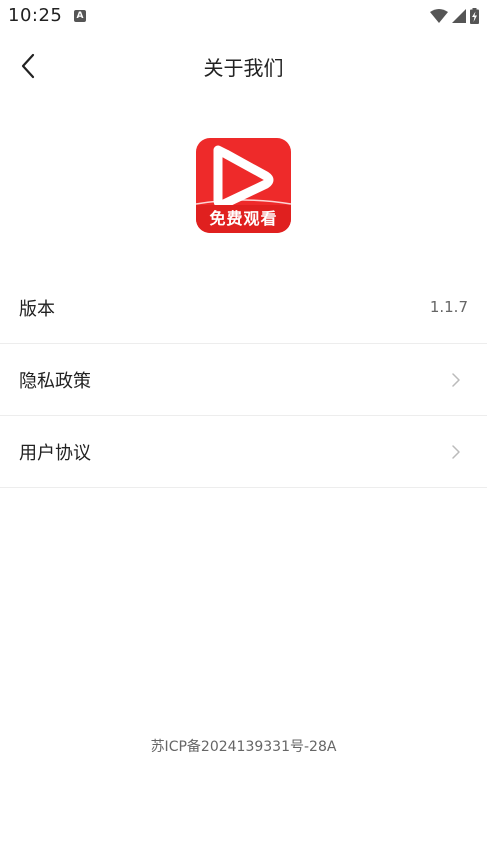  I want to click on logo-text: 免费观看, so click(243, 218).